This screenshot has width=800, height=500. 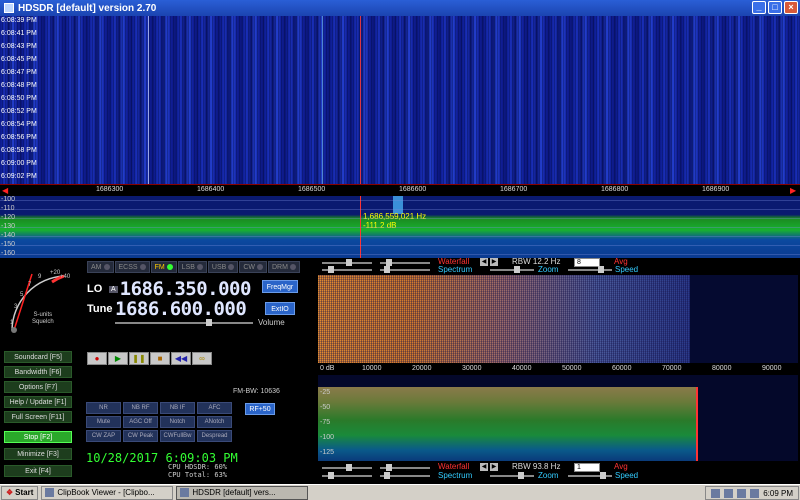 I want to click on mode-button-drm: DRM, so click(x=283, y=267).